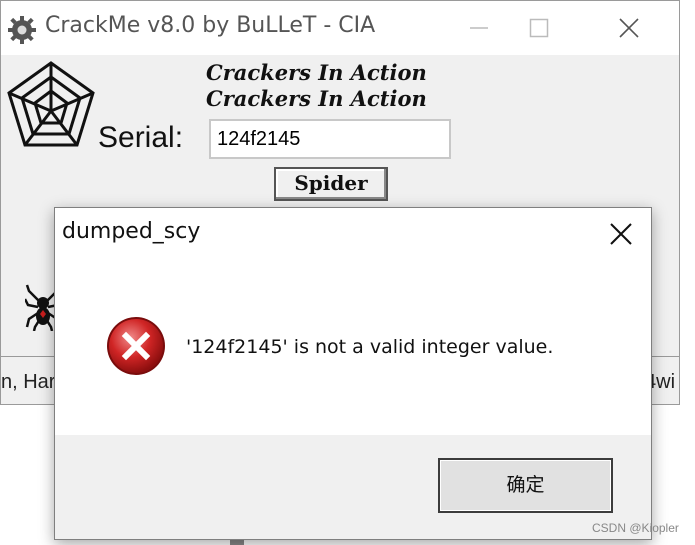 The width and height of the screenshot is (695, 545). I want to click on window-close-button, so click(629, 28).